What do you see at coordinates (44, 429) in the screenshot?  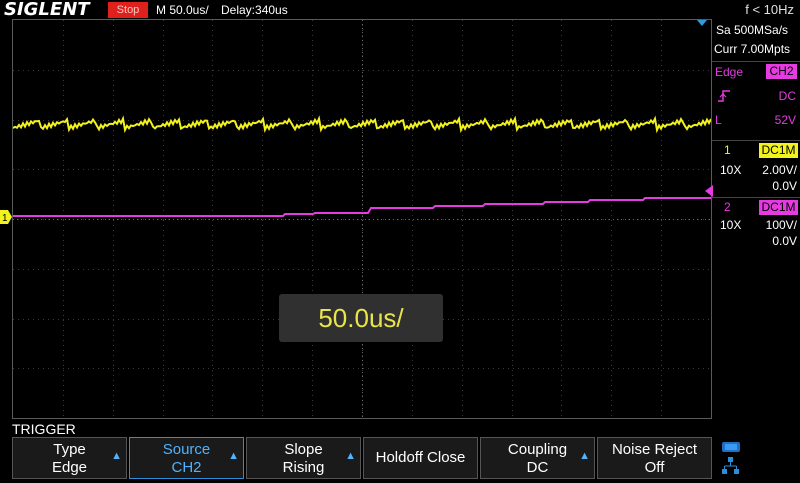 I see `menu-title: TRIGGER` at bounding box center [44, 429].